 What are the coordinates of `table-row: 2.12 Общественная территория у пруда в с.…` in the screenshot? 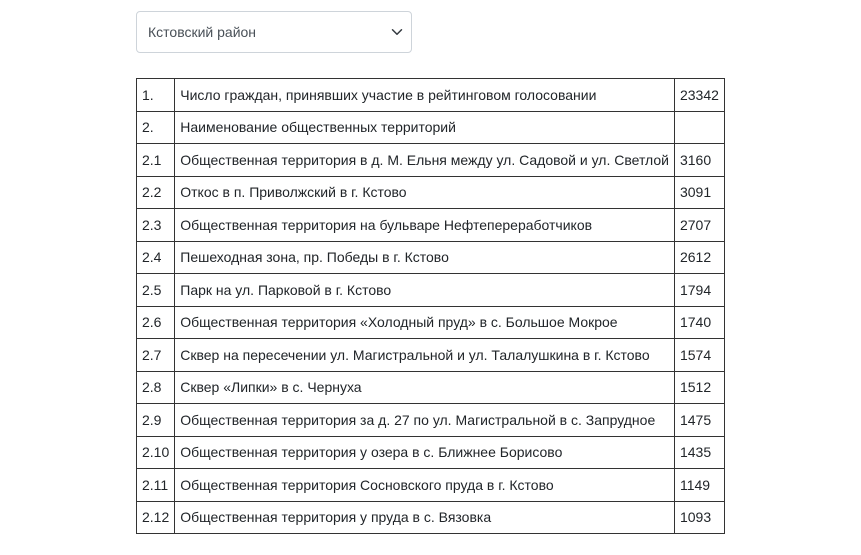 It's located at (430, 517).